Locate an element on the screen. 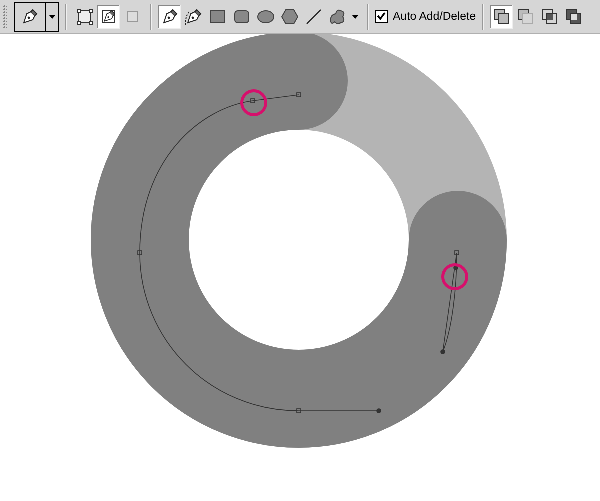 This screenshot has width=600, height=501. checkbox-label: Auto Add/Delete is located at coordinates (434, 16).